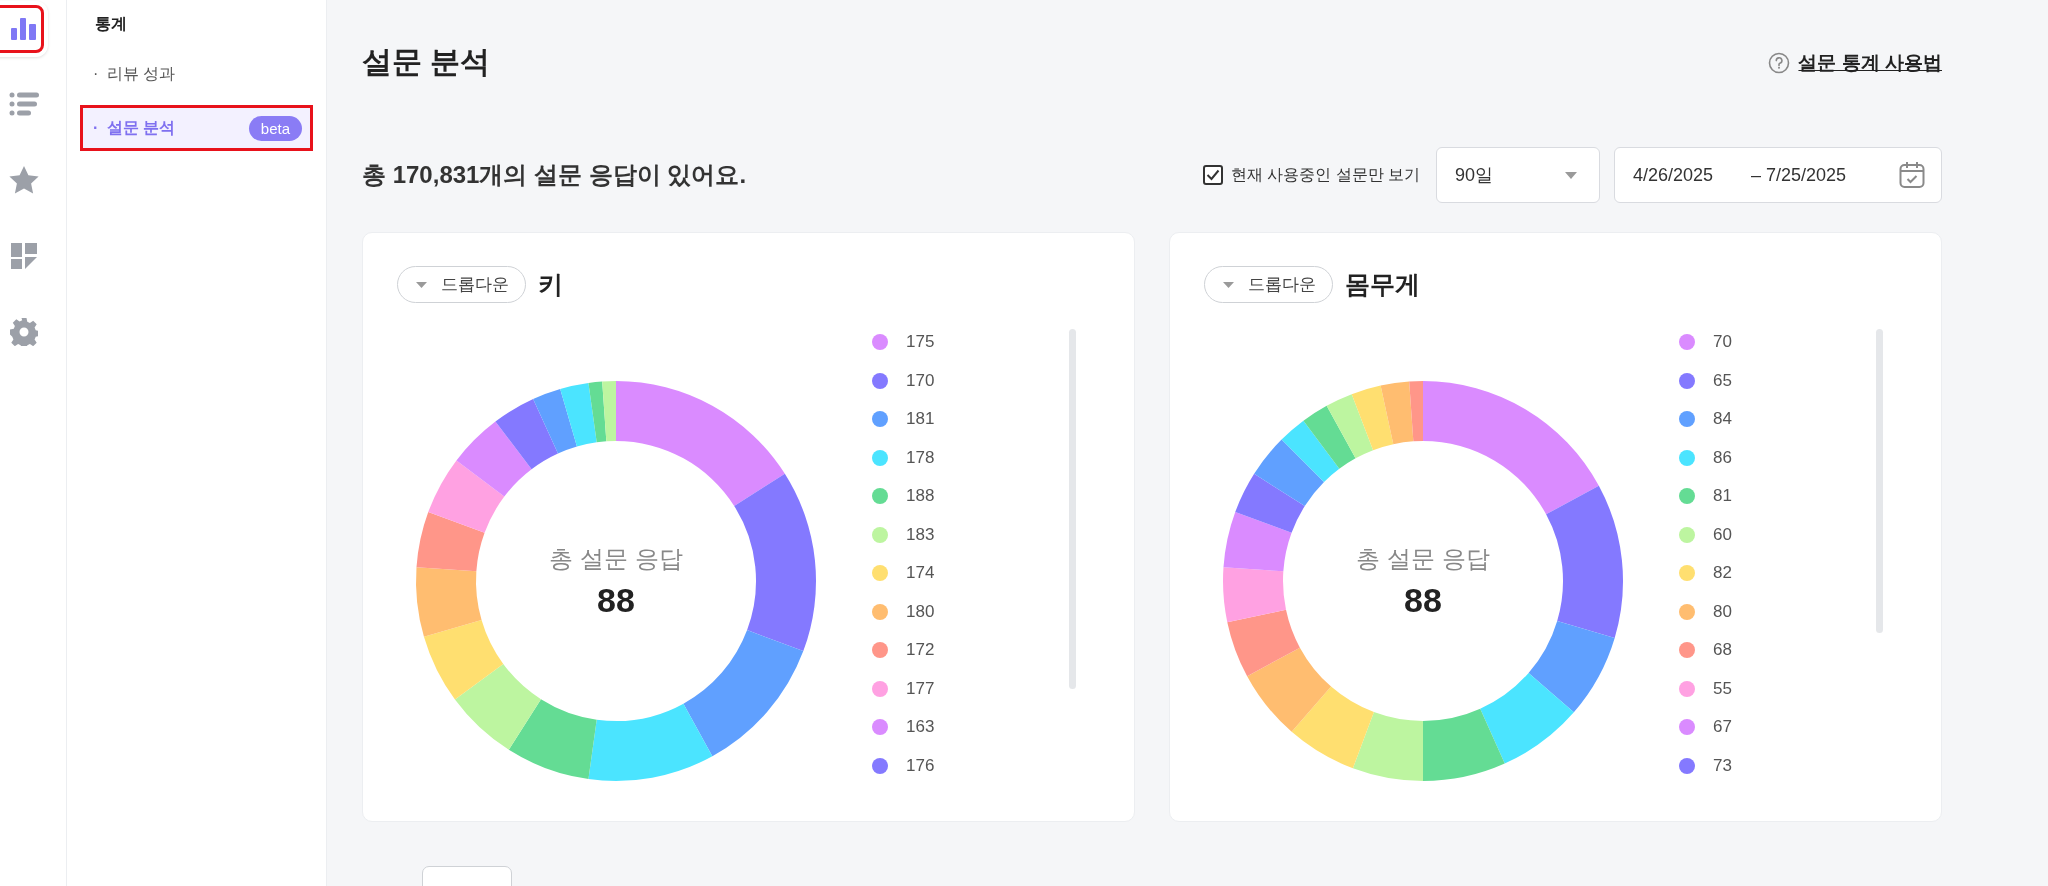 The height and width of the screenshot is (886, 2048). What do you see at coordinates (275, 128) in the screenshot?
I see `beta-badge: beta` at bounding box center [275, 128].